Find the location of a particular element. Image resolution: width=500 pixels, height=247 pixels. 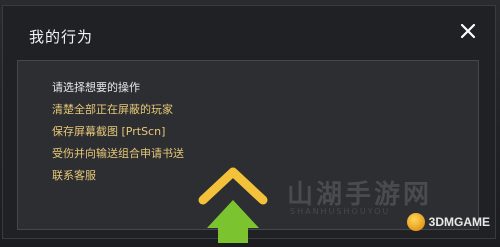

menu-item-unblock-players: 清楚全部正在屏蔽的玩家 is located at coordinates (118, 110).